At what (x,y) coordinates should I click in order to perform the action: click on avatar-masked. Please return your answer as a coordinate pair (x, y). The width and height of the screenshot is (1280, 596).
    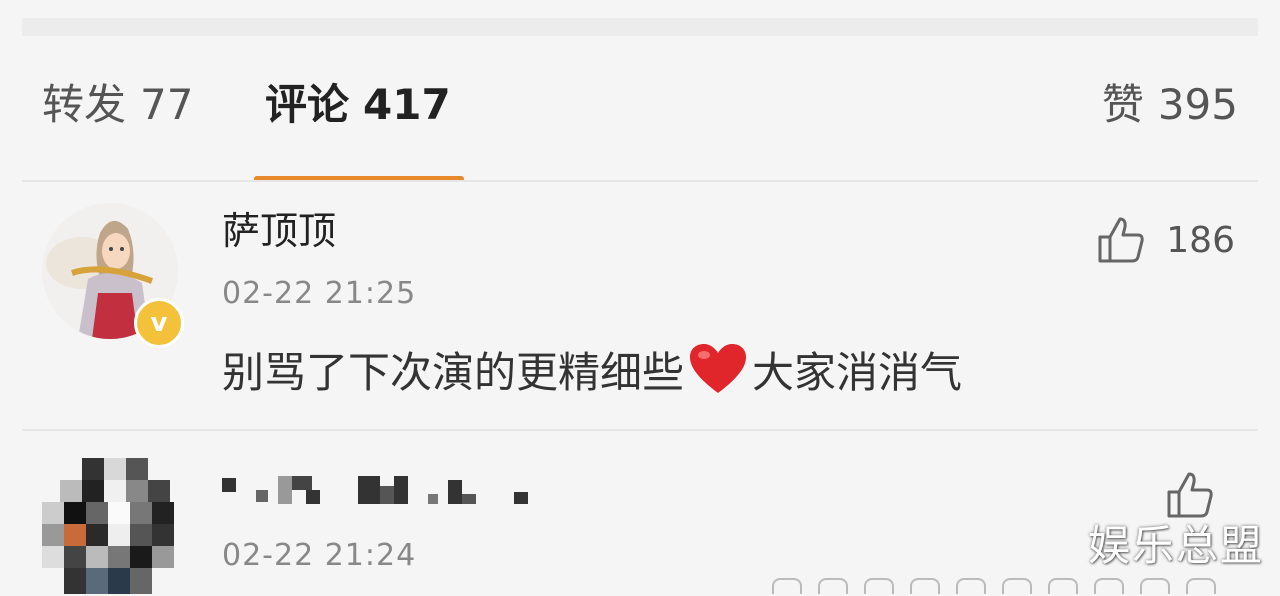
    Looking at the image, I should click on (110, 526).